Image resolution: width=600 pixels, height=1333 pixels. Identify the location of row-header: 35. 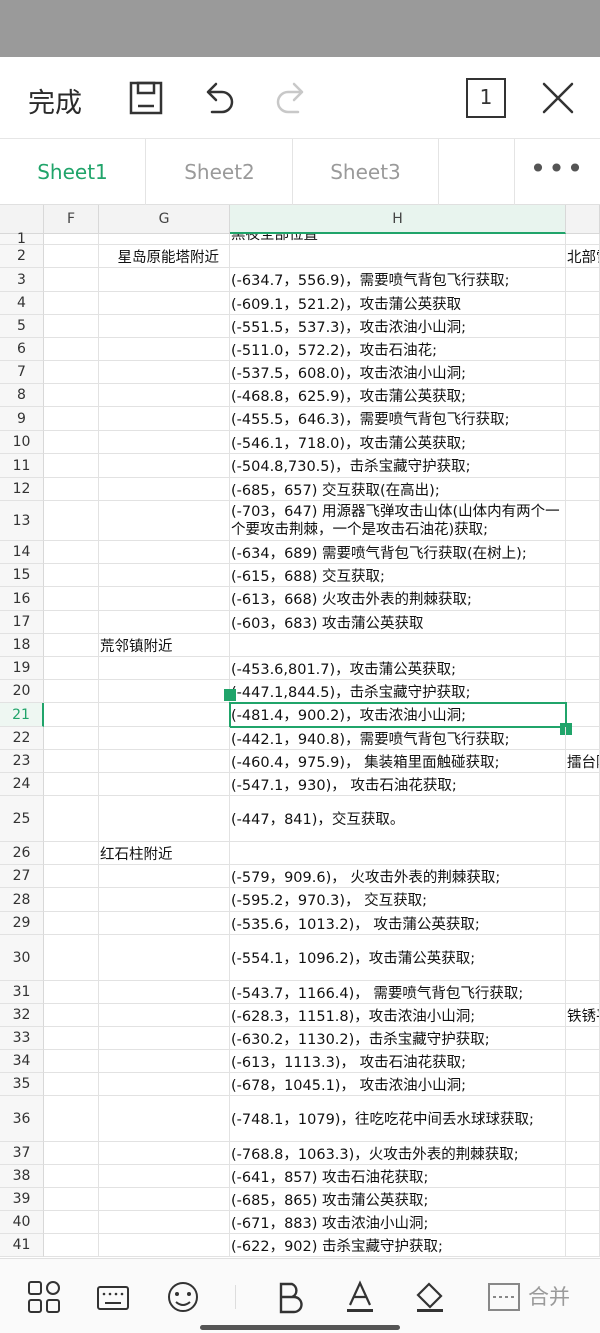
(22, 1084).